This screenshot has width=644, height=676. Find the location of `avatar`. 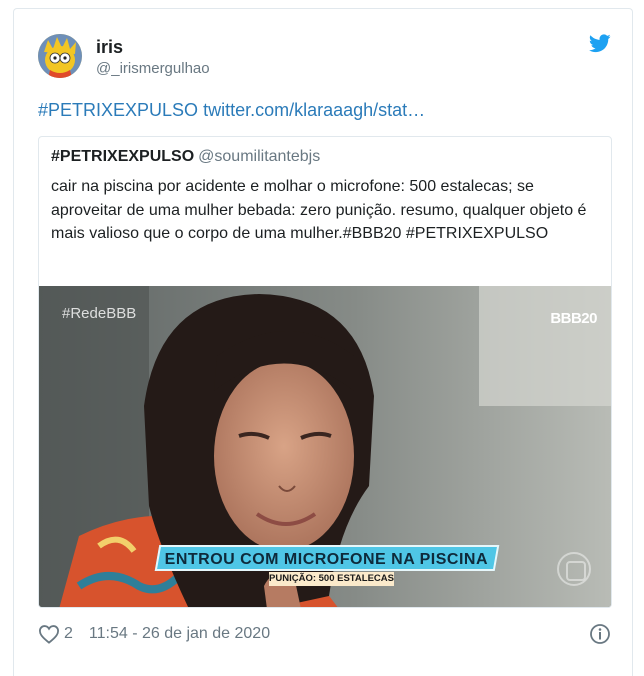

avatar is located at coordinates (60, 56).